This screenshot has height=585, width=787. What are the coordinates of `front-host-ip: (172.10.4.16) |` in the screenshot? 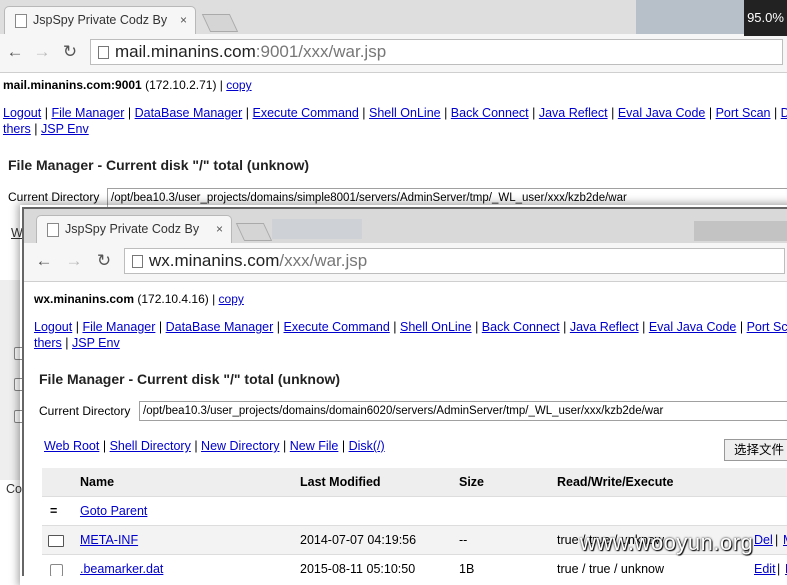 It's located at (176, 299).